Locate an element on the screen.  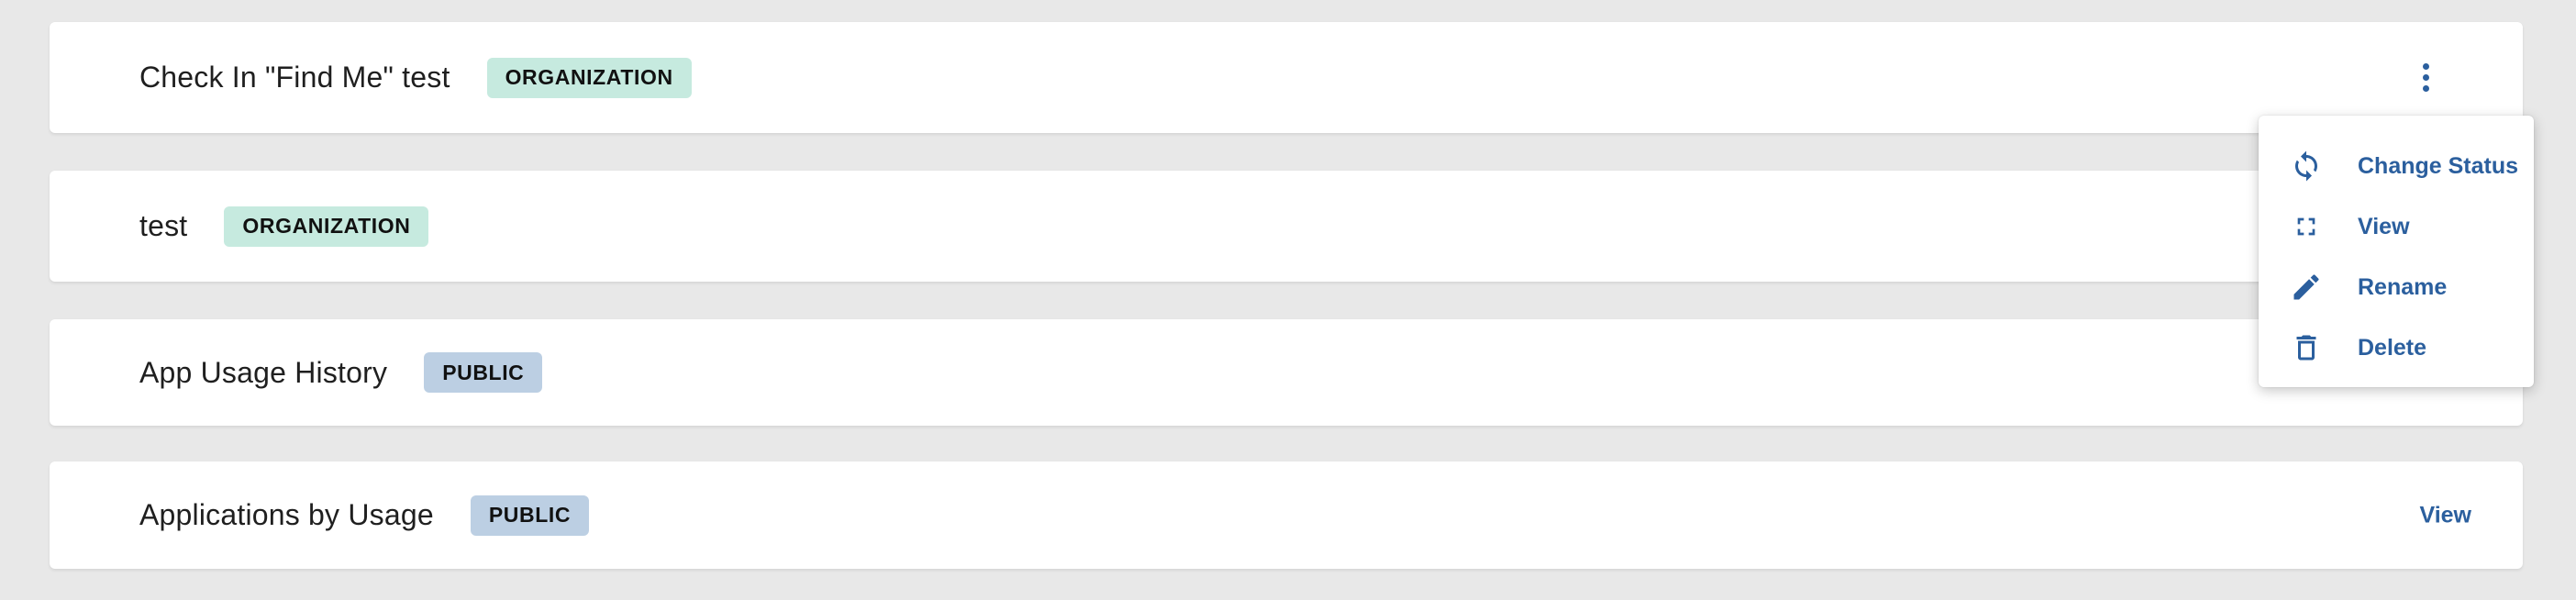
fullscreen-icon is located at coordinates (2306, 227).